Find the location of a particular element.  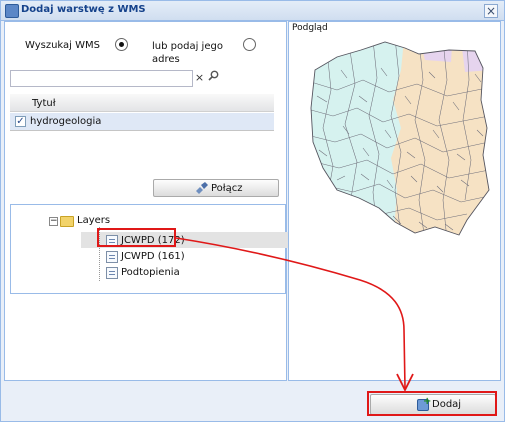

radio-selected-dot is located at coordinates (121, 44).